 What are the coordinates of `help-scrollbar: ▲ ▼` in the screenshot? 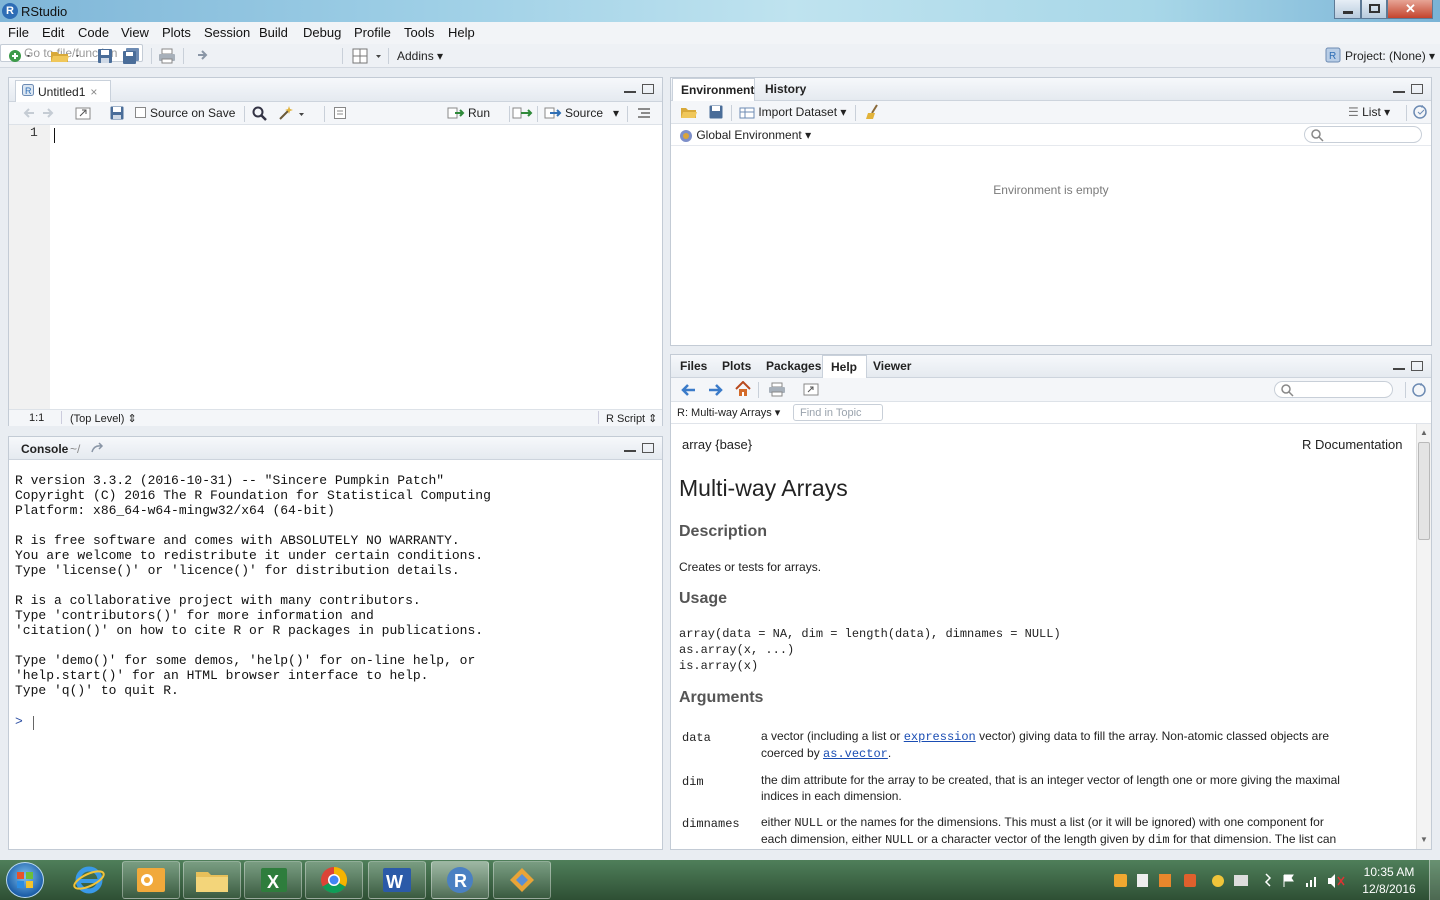 It's located at (1423, 636).